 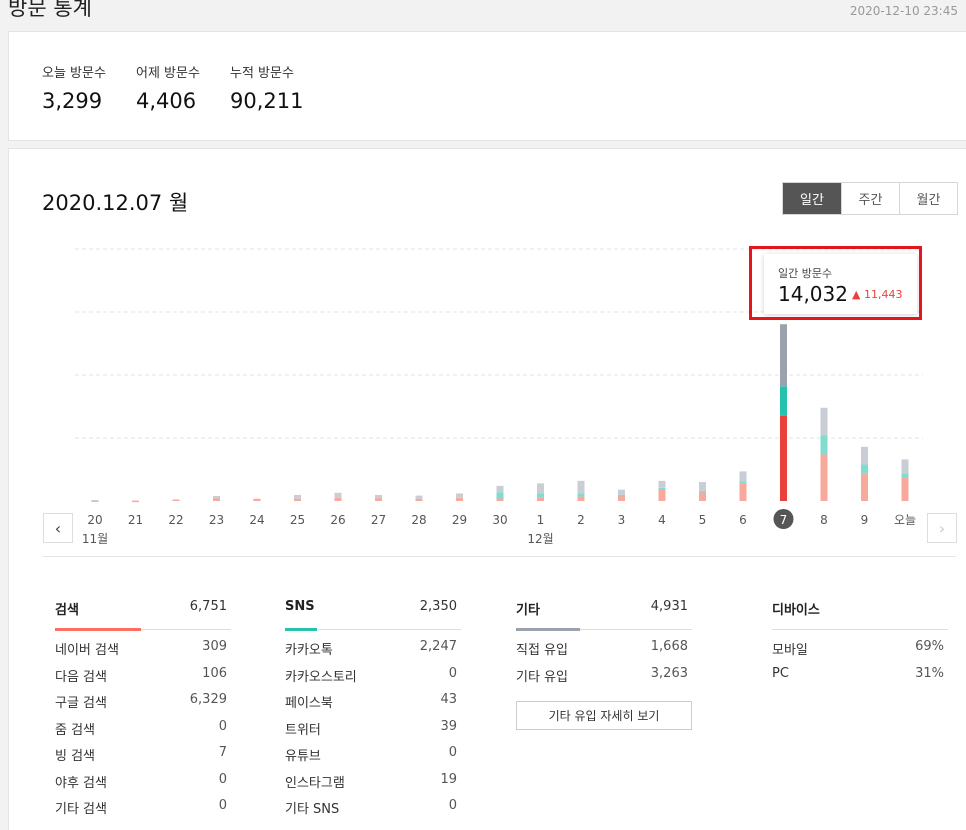 What do you see at coordinates (337, 520) in the screenshot?
I see `x-tick-label: 26` at bounding box center [337, 520].